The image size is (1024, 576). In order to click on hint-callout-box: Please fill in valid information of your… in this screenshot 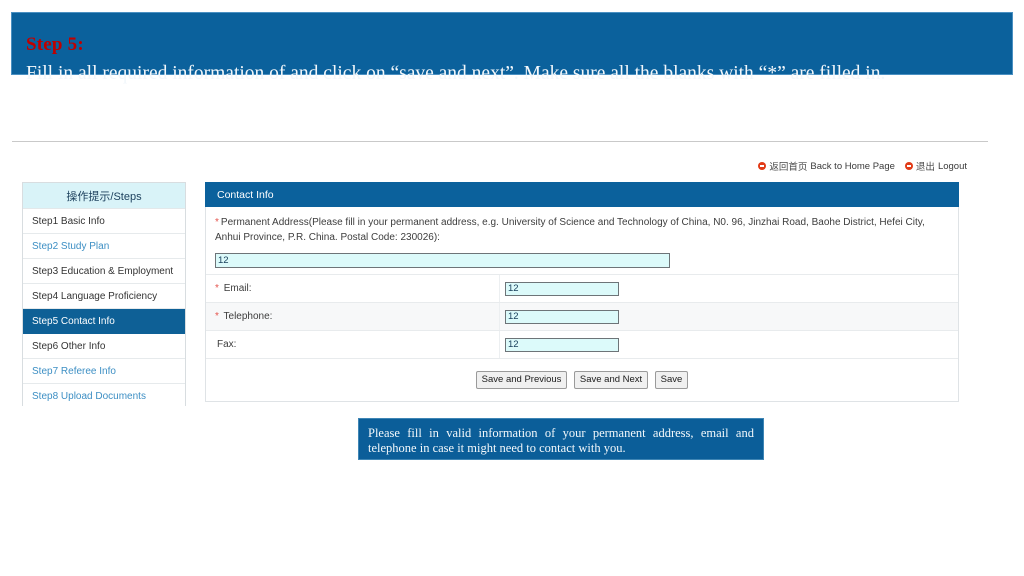, I will do `click(561, 439)`.